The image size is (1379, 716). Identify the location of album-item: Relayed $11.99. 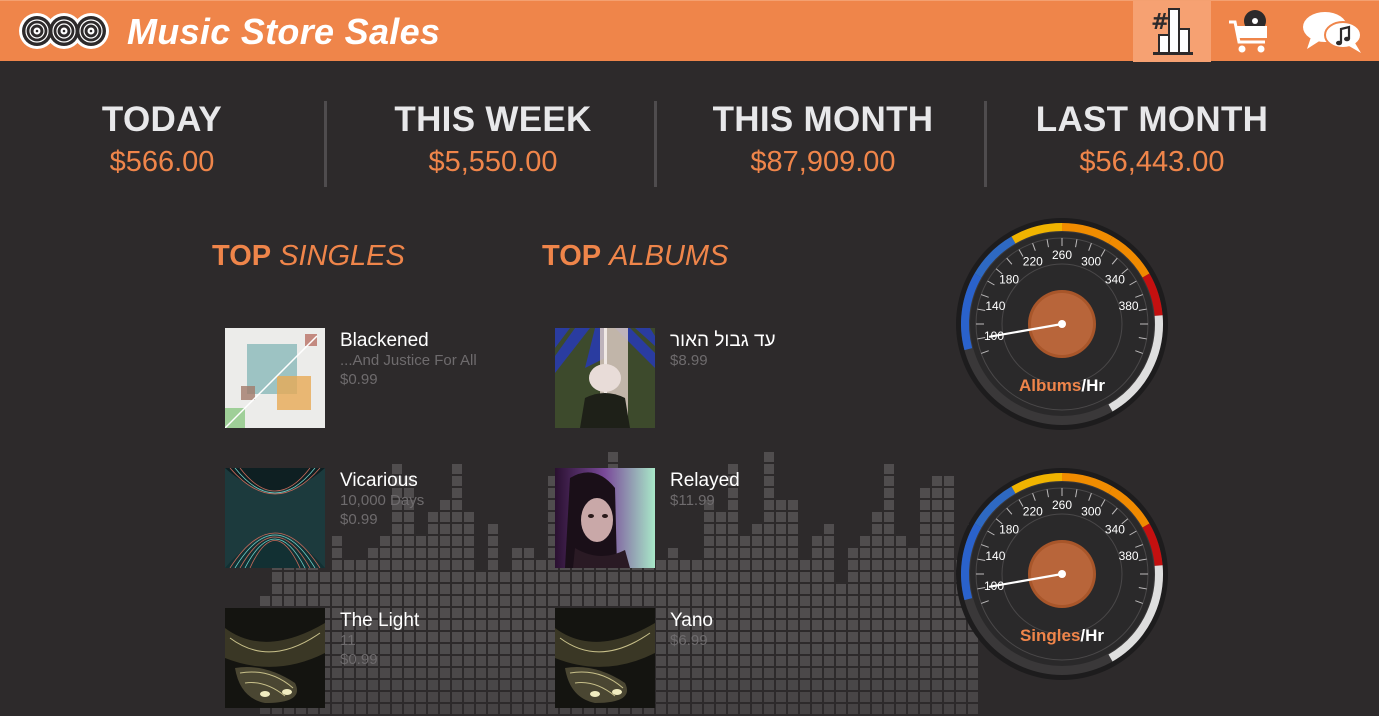
(705, 518).